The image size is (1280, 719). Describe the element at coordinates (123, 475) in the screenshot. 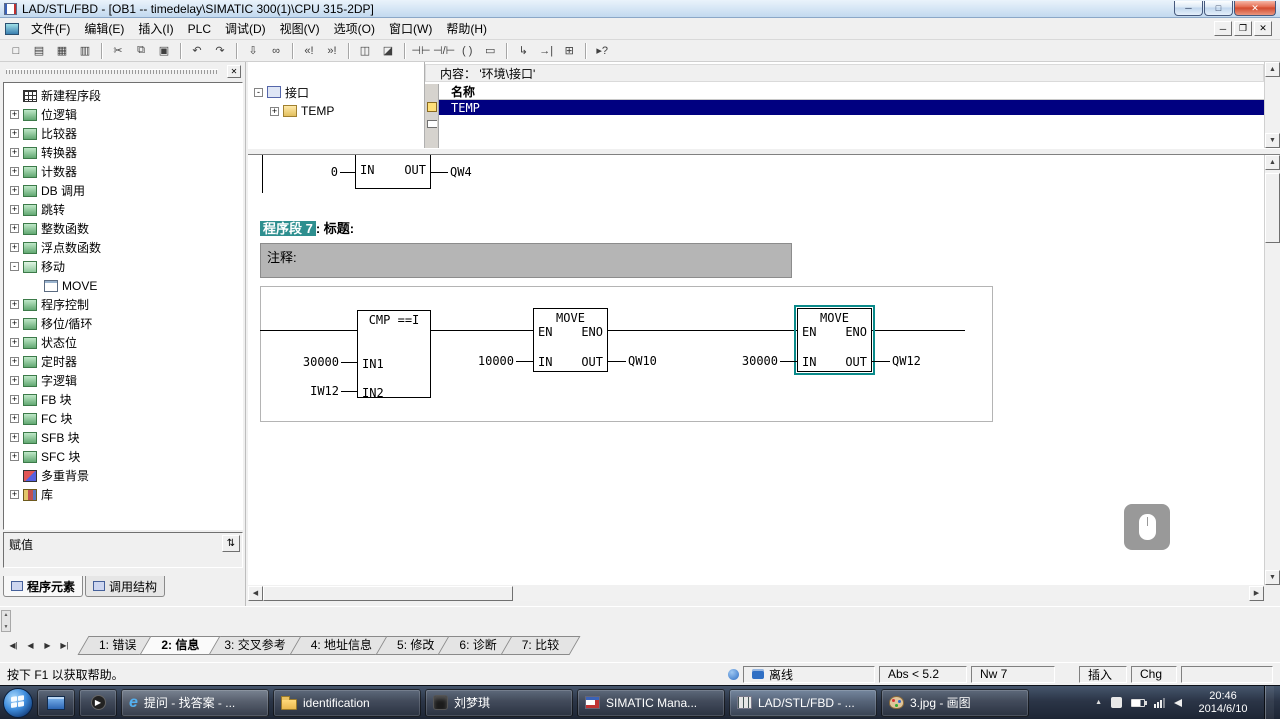

I see `sidebar-item-multi-instance: 多重背景` at that location.